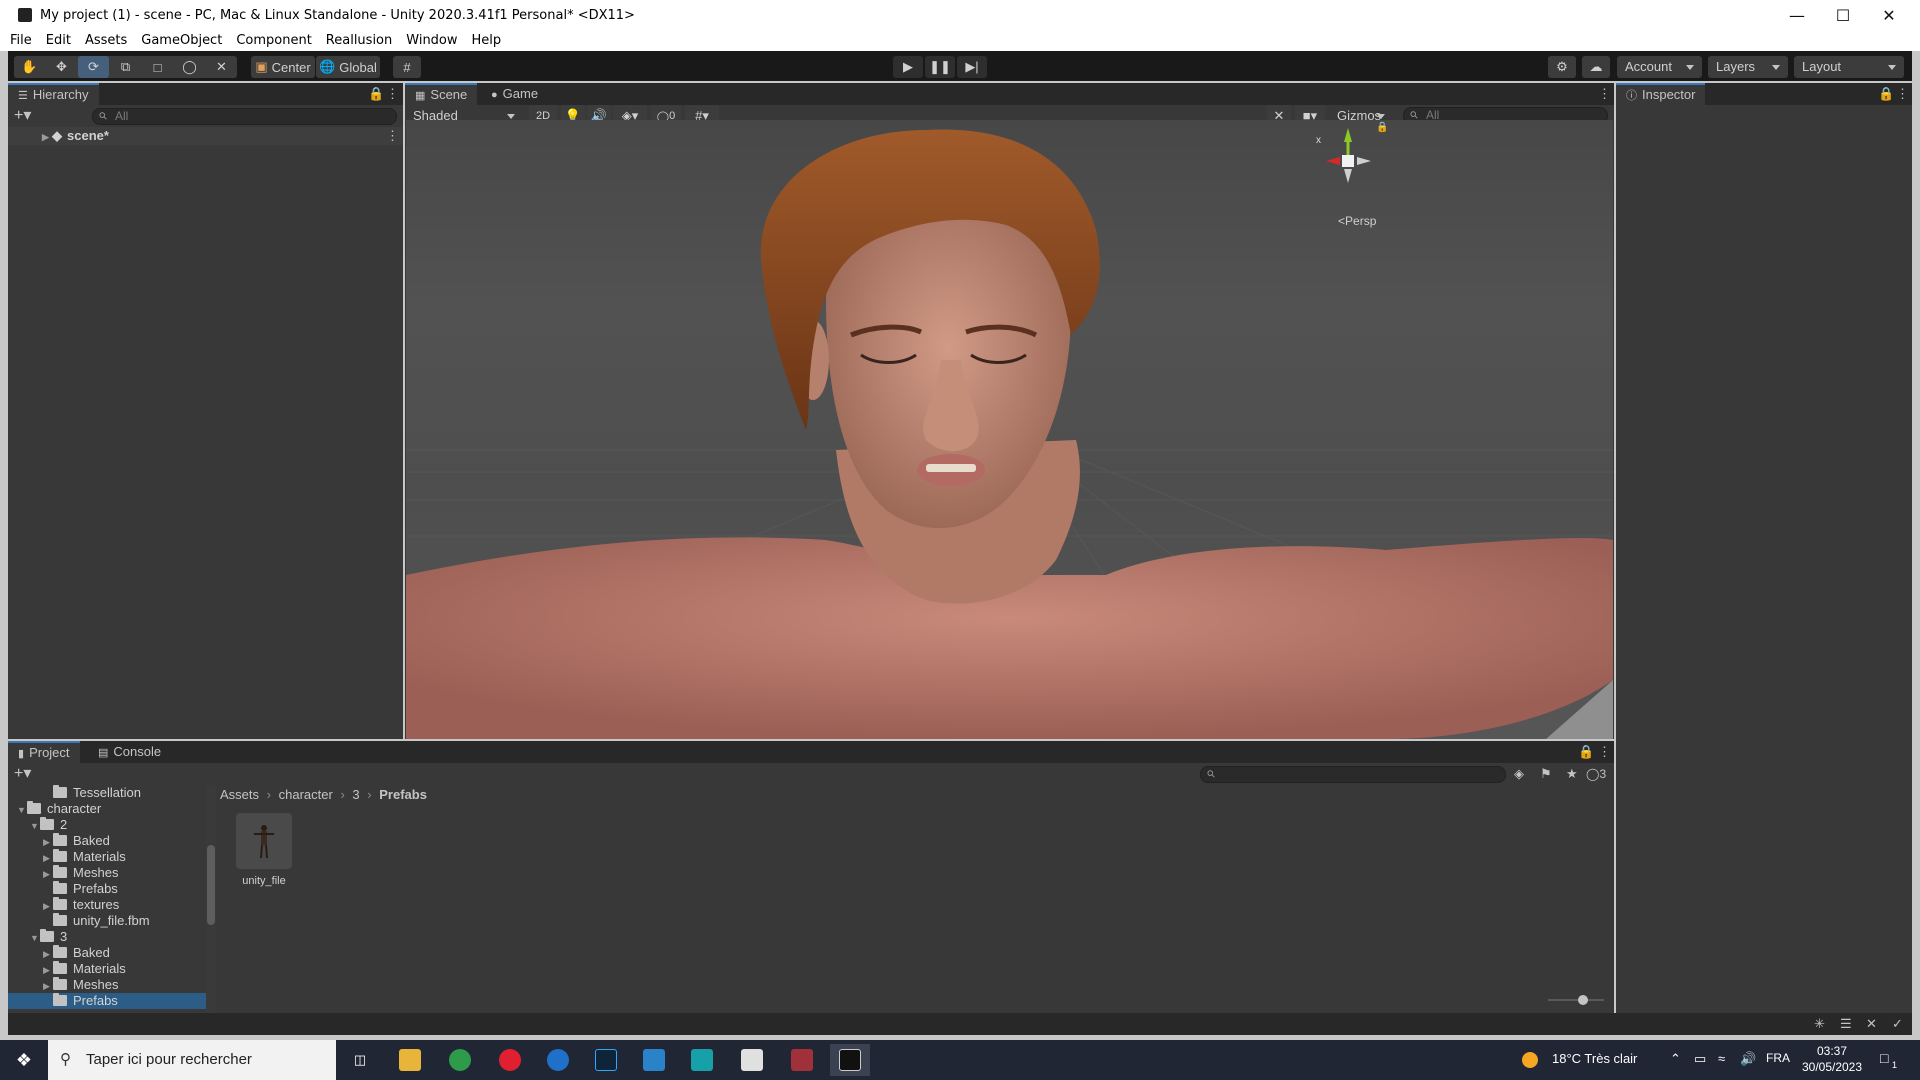 Image resolution: width=1920 pixels, height=1080 pixels. Describe the element at coordinates (510, 1060) in the screenshot. I see `opera-icon` at that location.